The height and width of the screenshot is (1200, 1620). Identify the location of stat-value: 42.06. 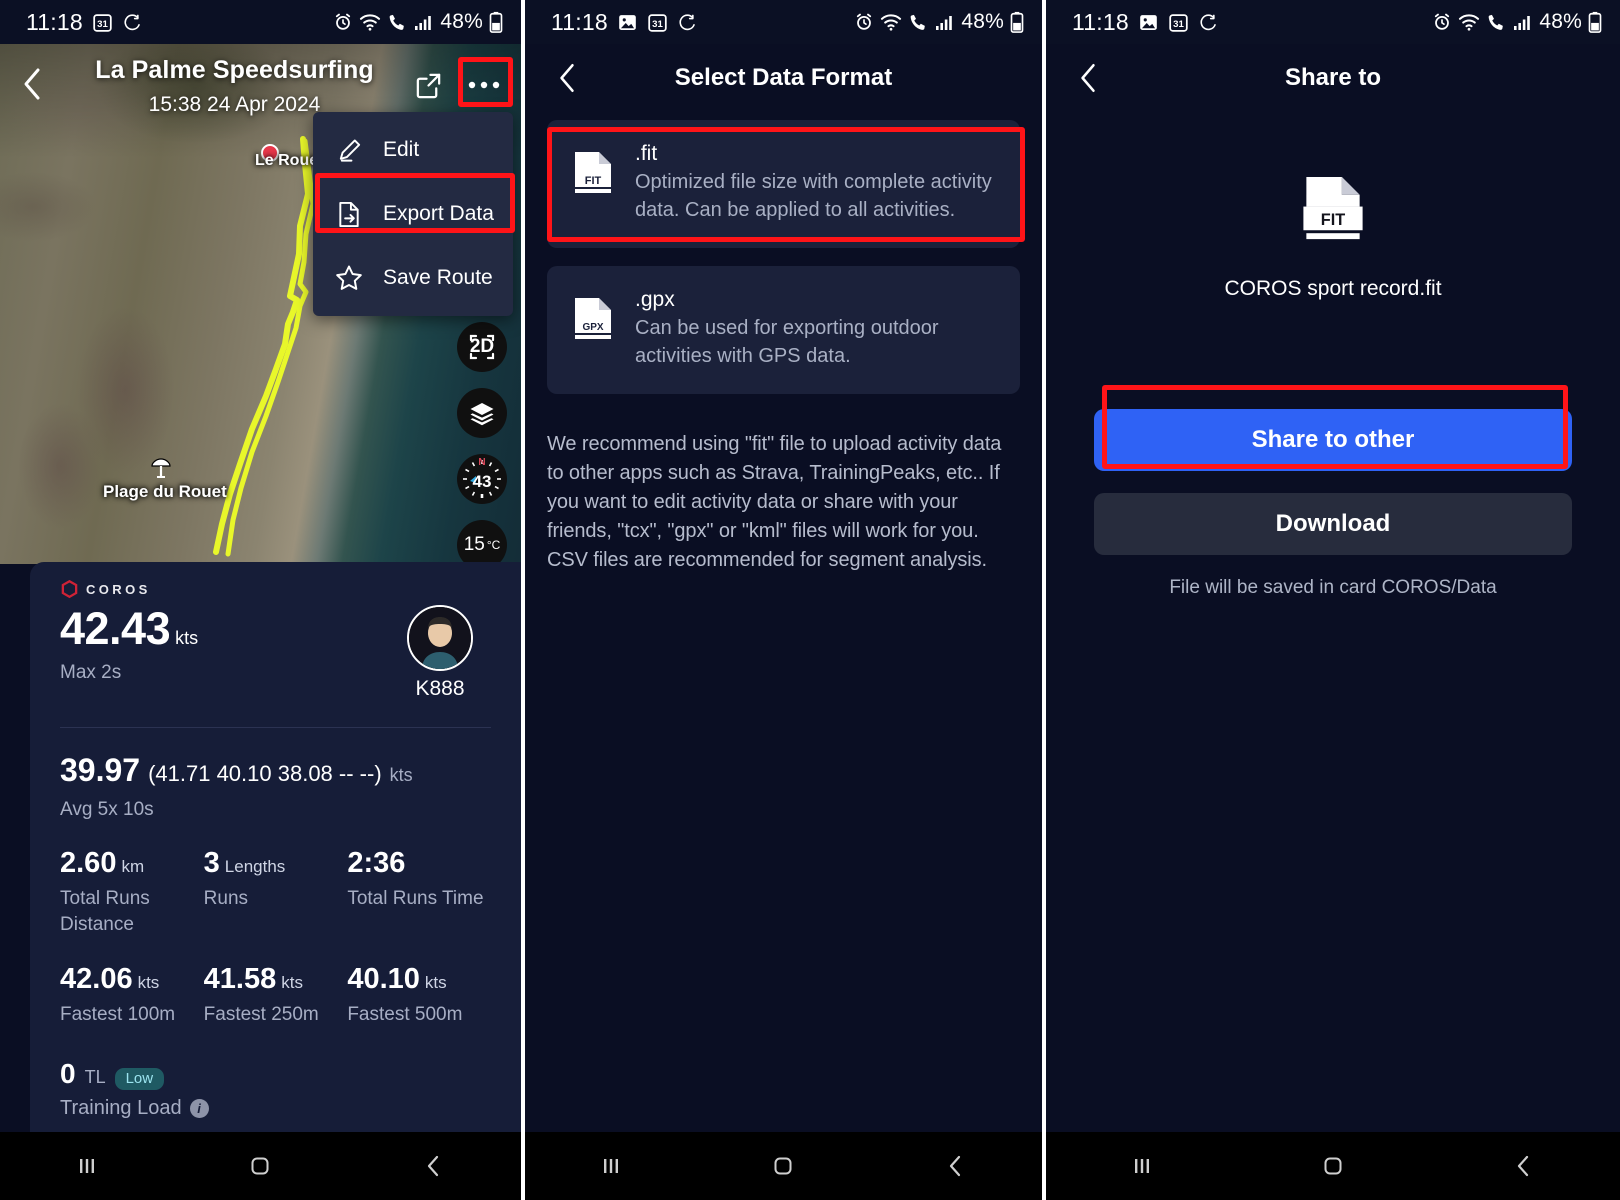
(96, 979).